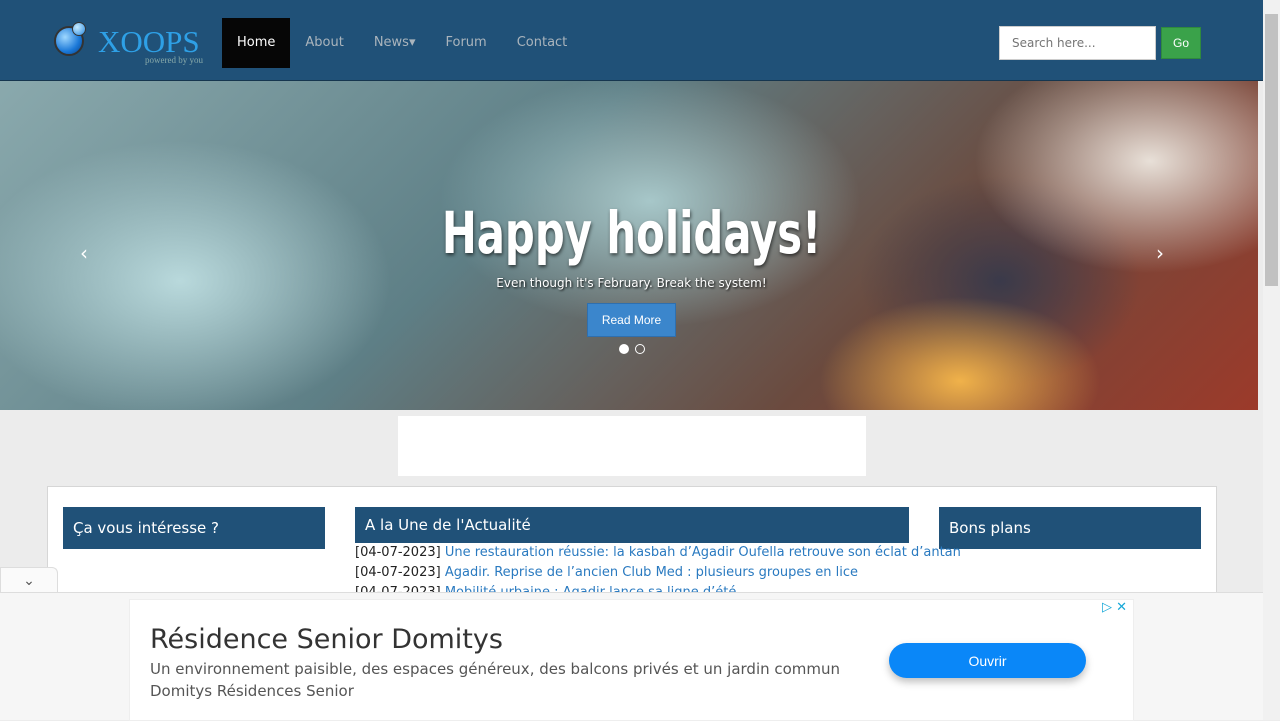  Describe the element at coordinates (631, 233) in the screenshot. I see `hero-title: Happy holidays!` at that location.